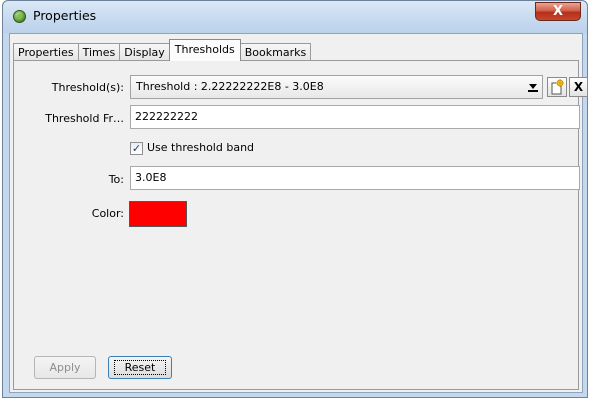 This screenshot has height=400, width=590. I want to click on thresholds-select: Threshold : 2.22222222E8 - 3.0E8, so click(336, 87).